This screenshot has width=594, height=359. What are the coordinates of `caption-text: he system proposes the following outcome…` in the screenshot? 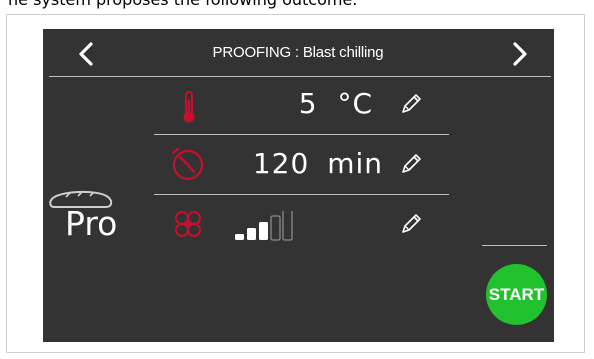 It's located at (297, 4).